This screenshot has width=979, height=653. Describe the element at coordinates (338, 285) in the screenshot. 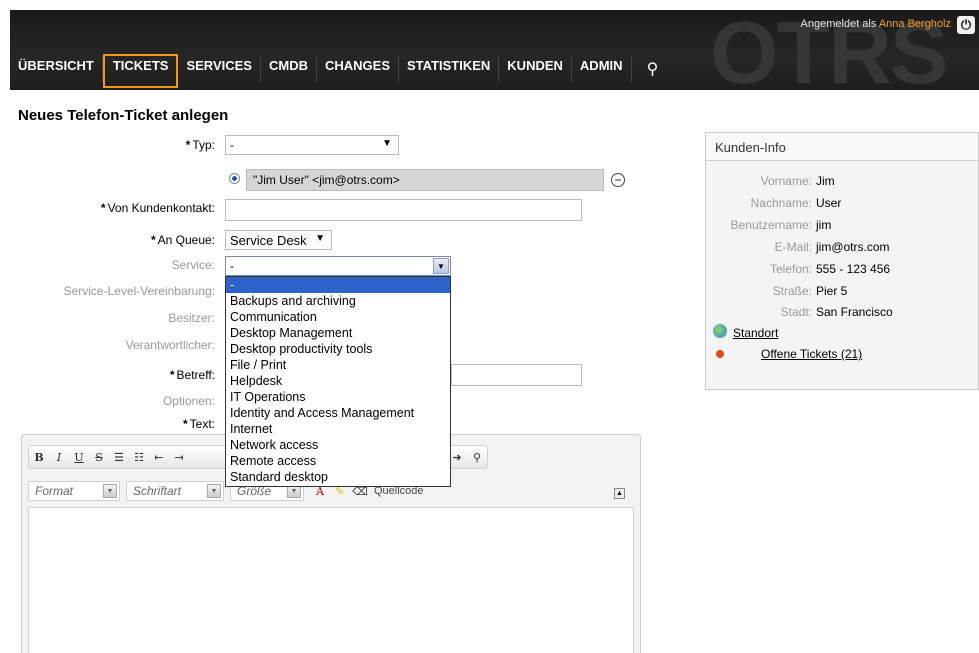

I see `service-option: -` at that location.